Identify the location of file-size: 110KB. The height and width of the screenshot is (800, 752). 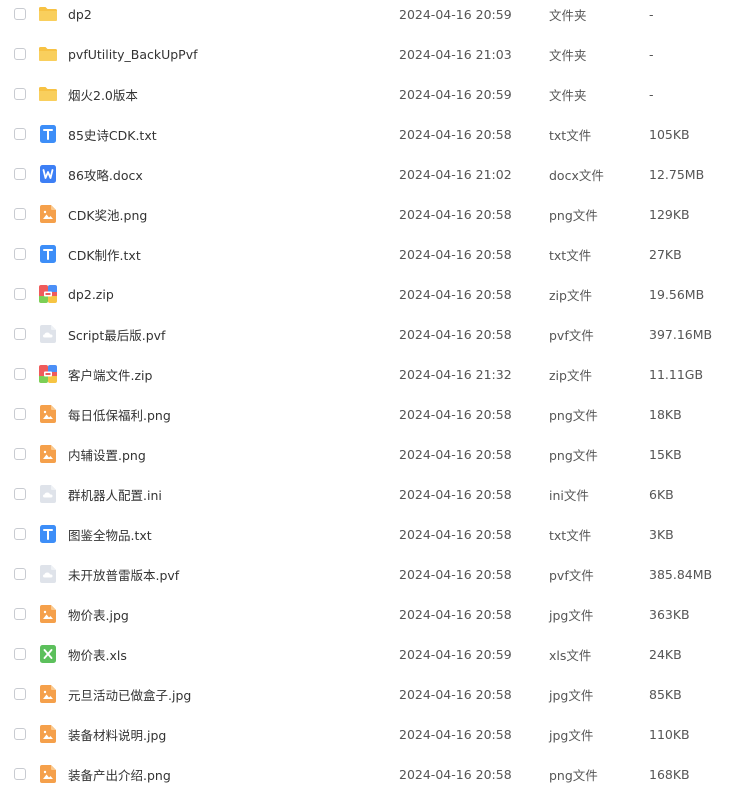
(669, 734).